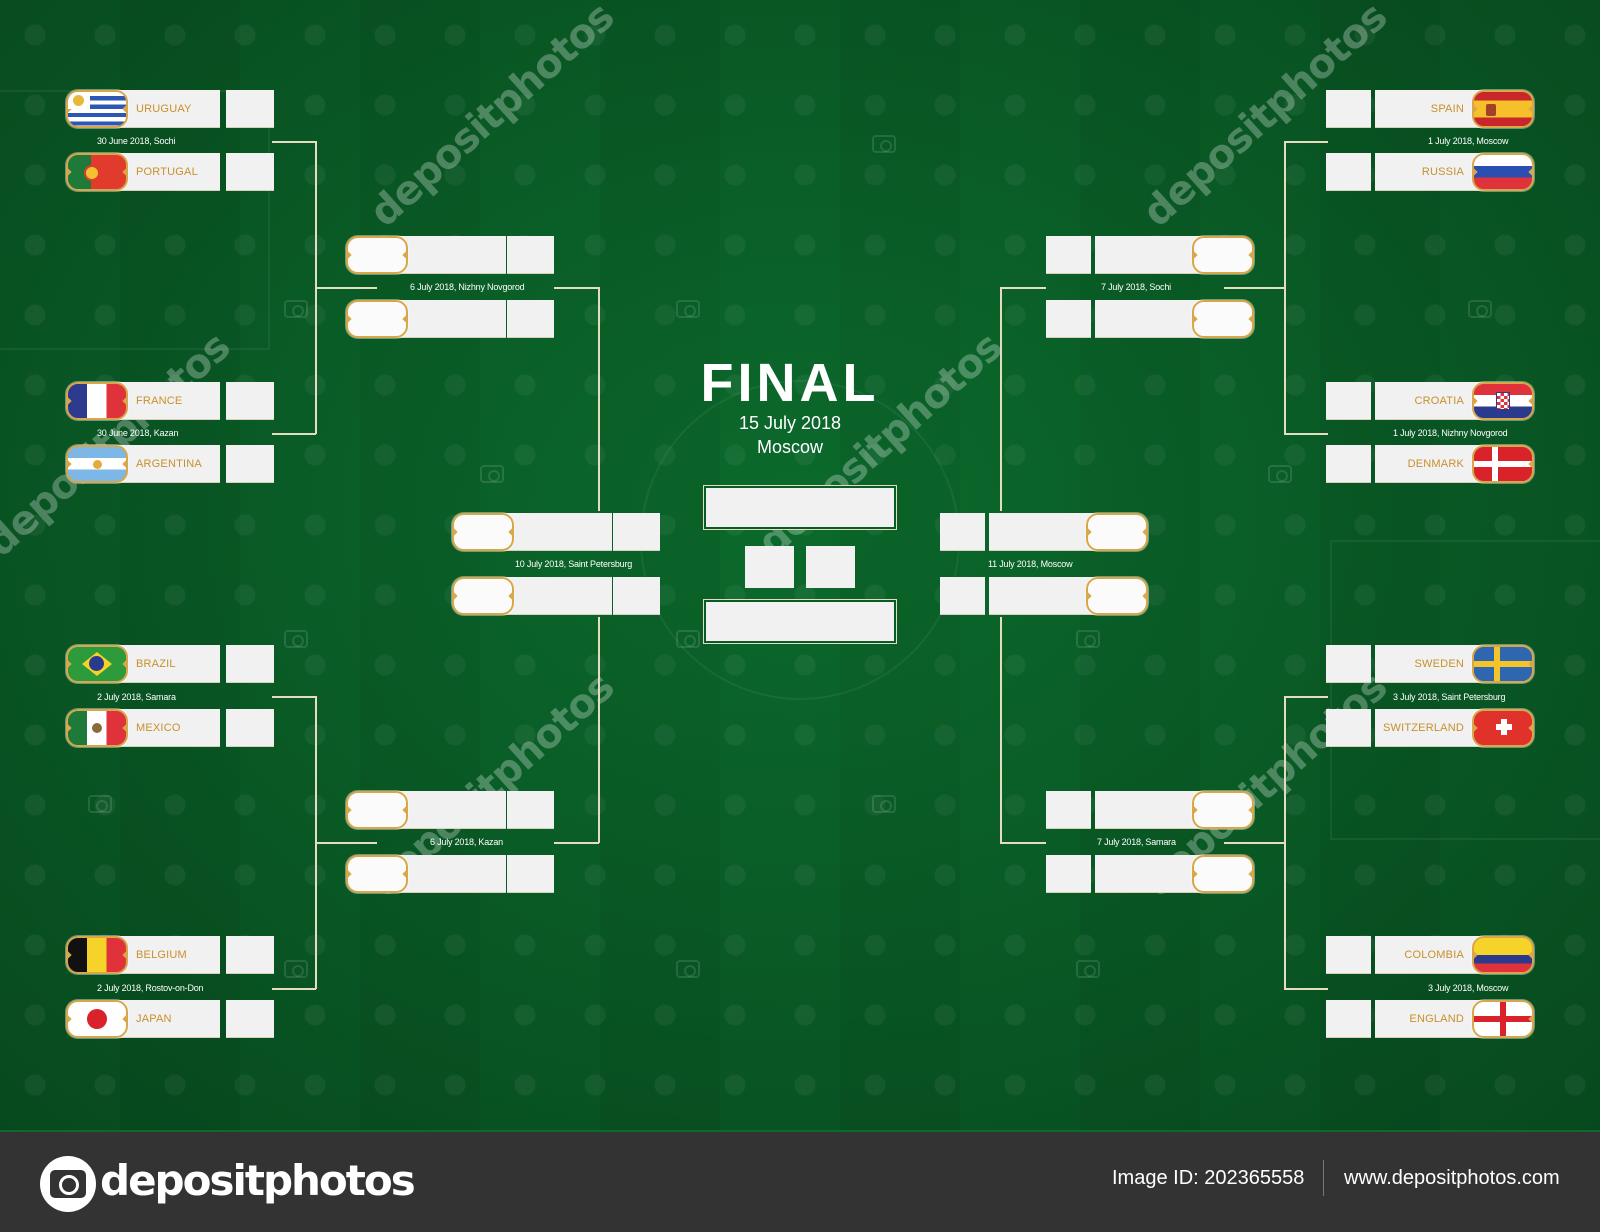 Image resolution: width=1600 pixels, height=1232 pixels. What do you see at coordinates (1136, 287) in the screenshot?
I see `match-date: 7 July 2018, Sochi` at bounding box center [1136, 287].